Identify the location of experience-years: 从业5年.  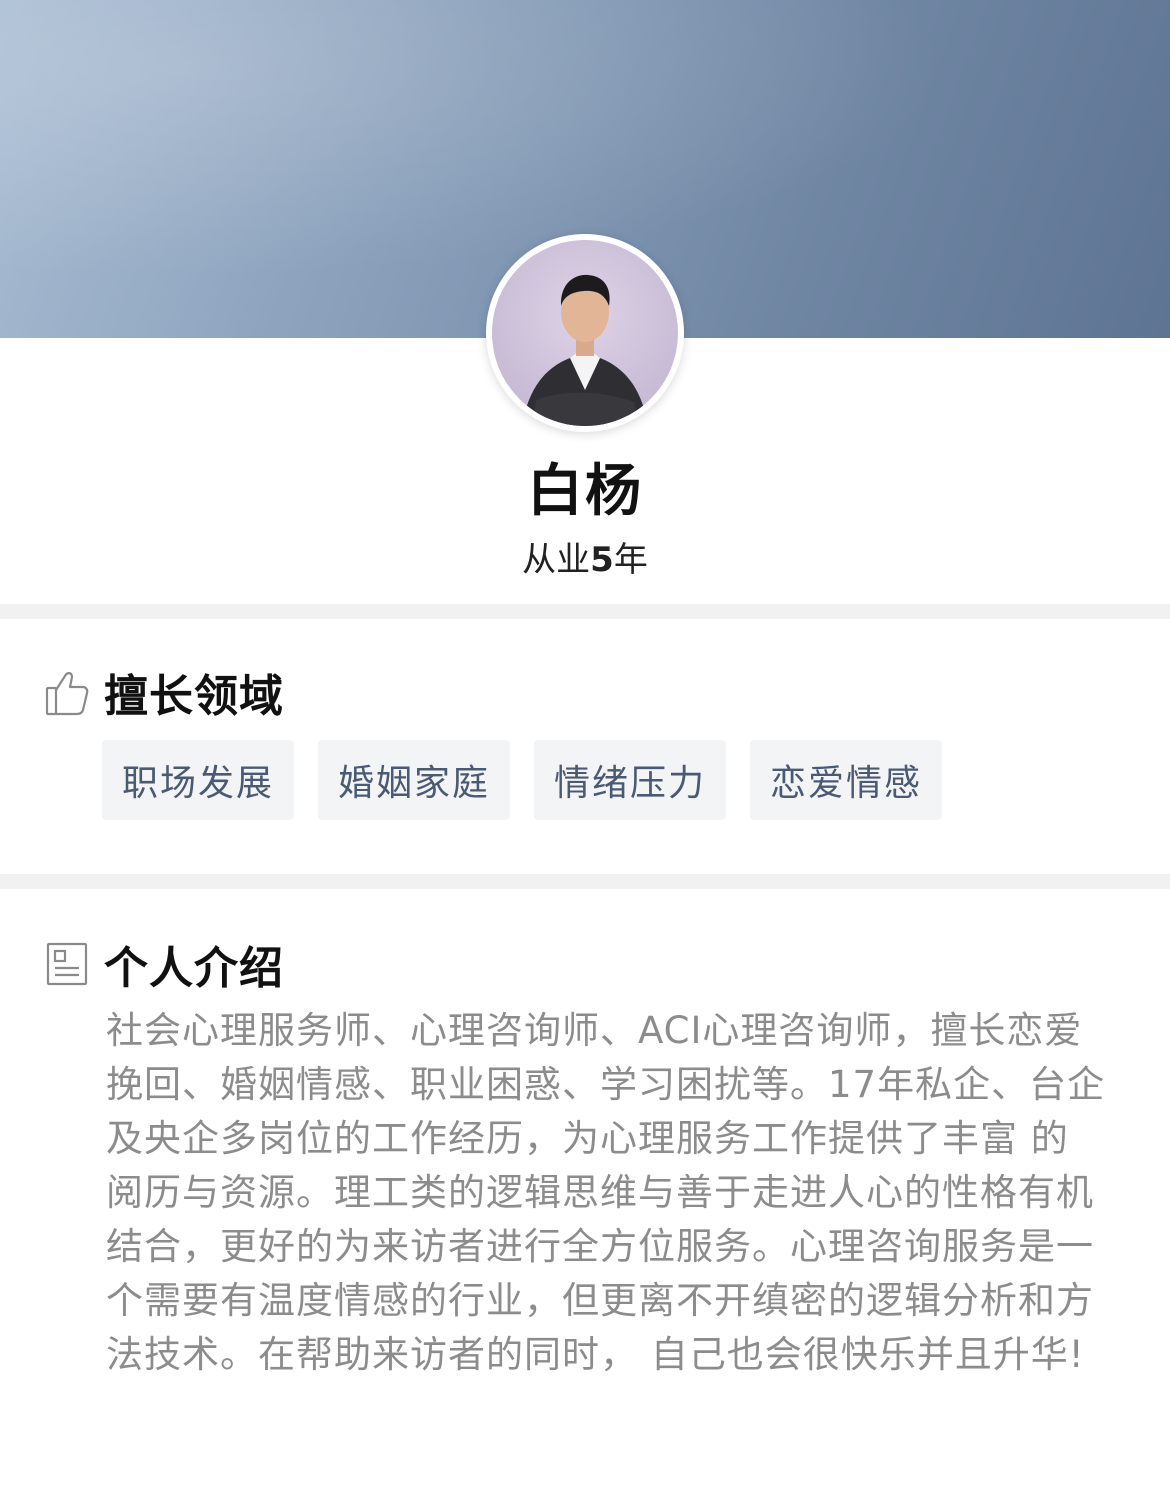
(585, 556).